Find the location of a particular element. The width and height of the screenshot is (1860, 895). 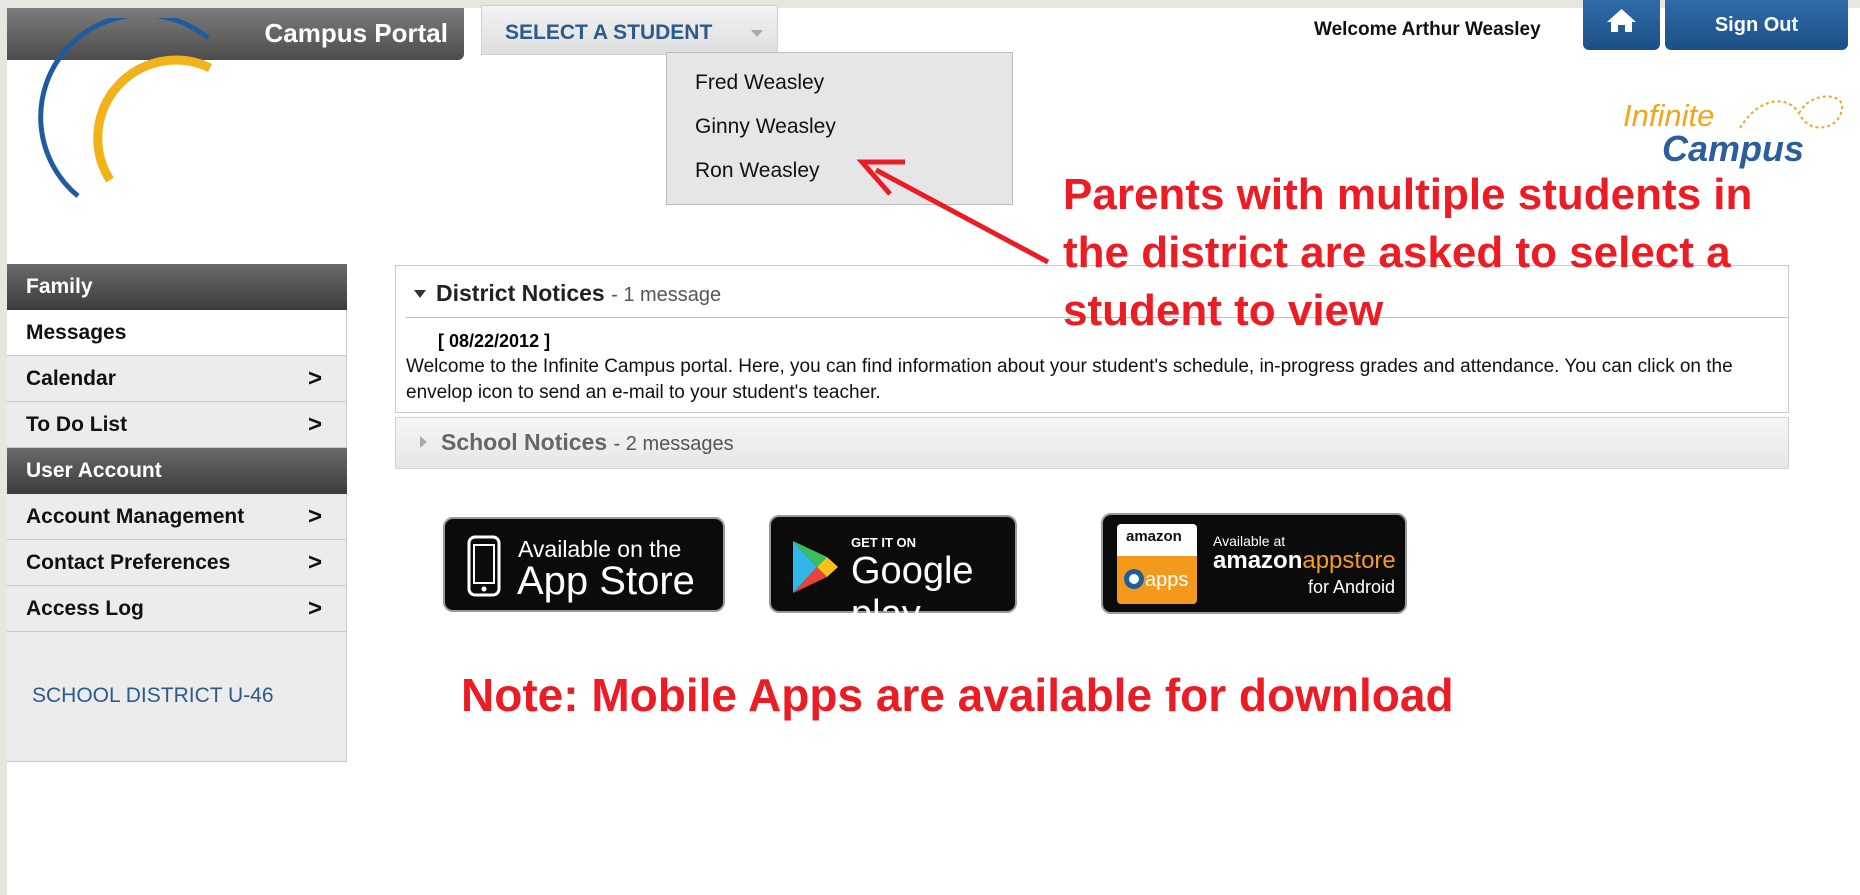

amazon-line3: for Android is located at coordinates (1351, 587).